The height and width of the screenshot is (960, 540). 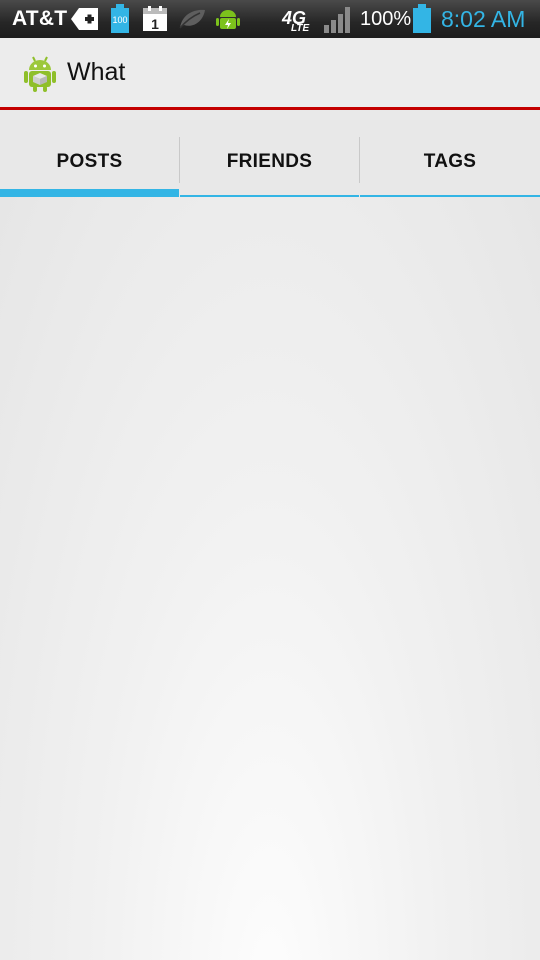 I want to click on calendar-day: 1, so click(x=155, y=24).